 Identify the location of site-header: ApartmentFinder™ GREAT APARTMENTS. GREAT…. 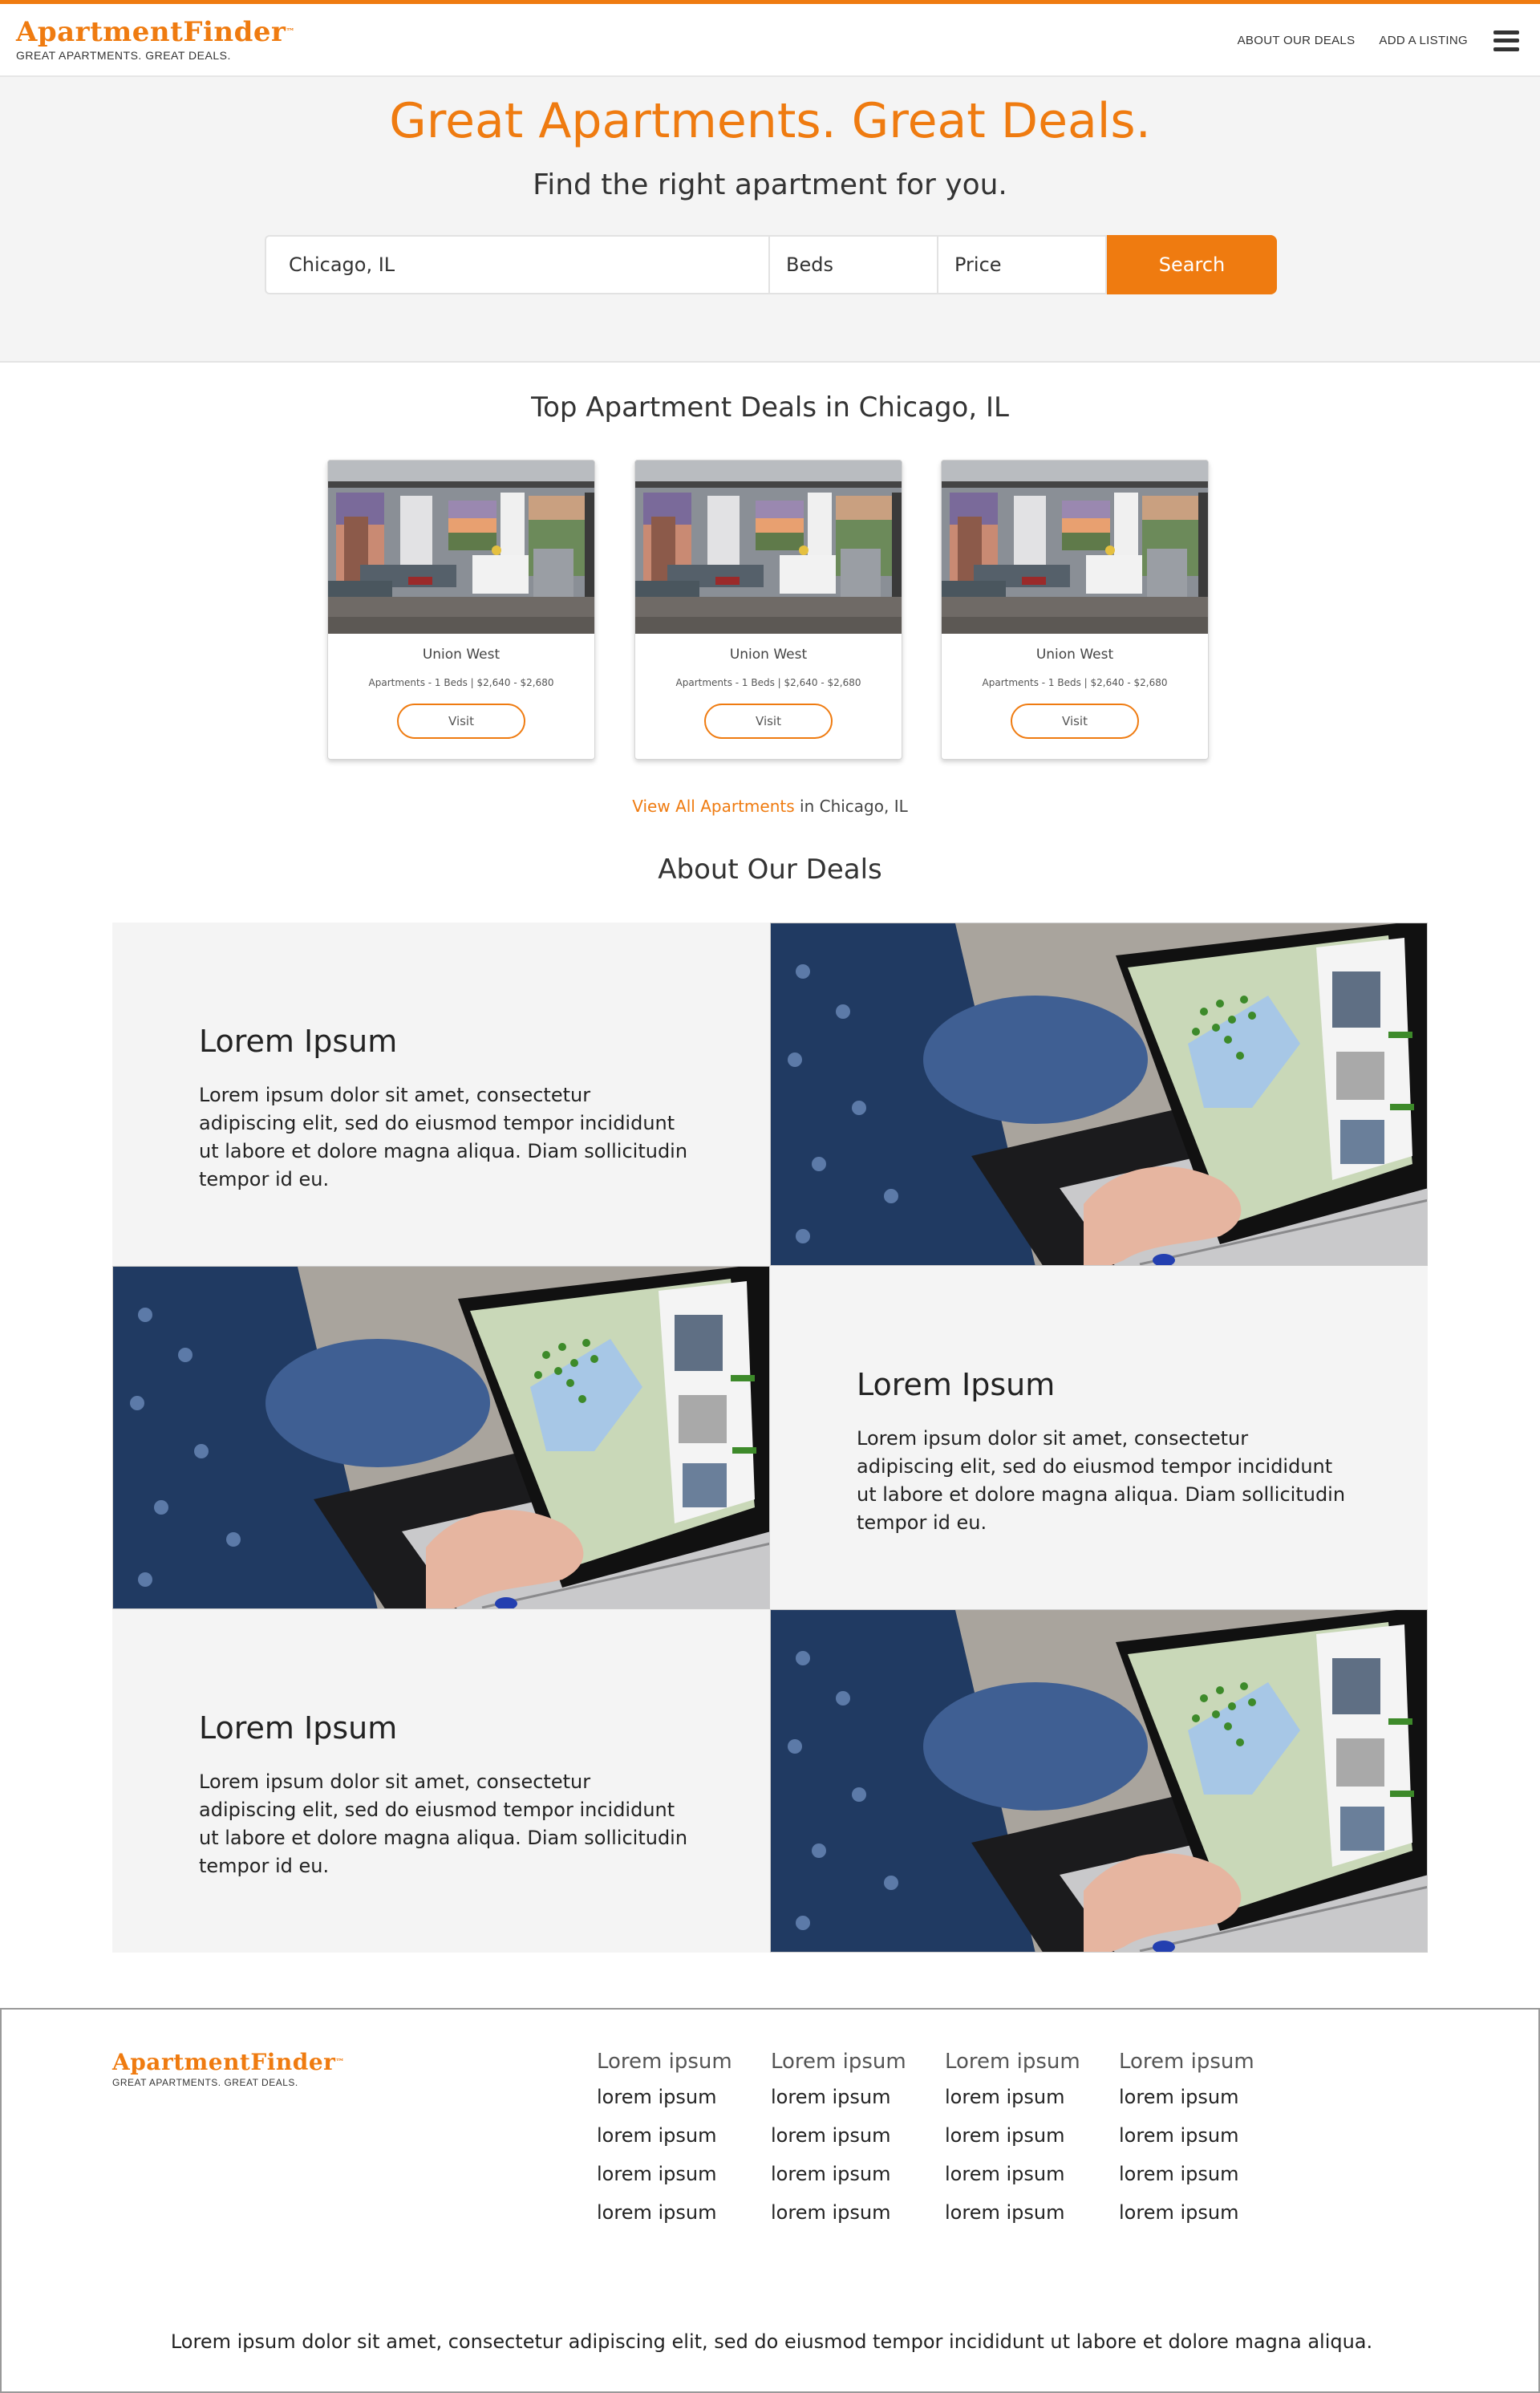
(770, 40).